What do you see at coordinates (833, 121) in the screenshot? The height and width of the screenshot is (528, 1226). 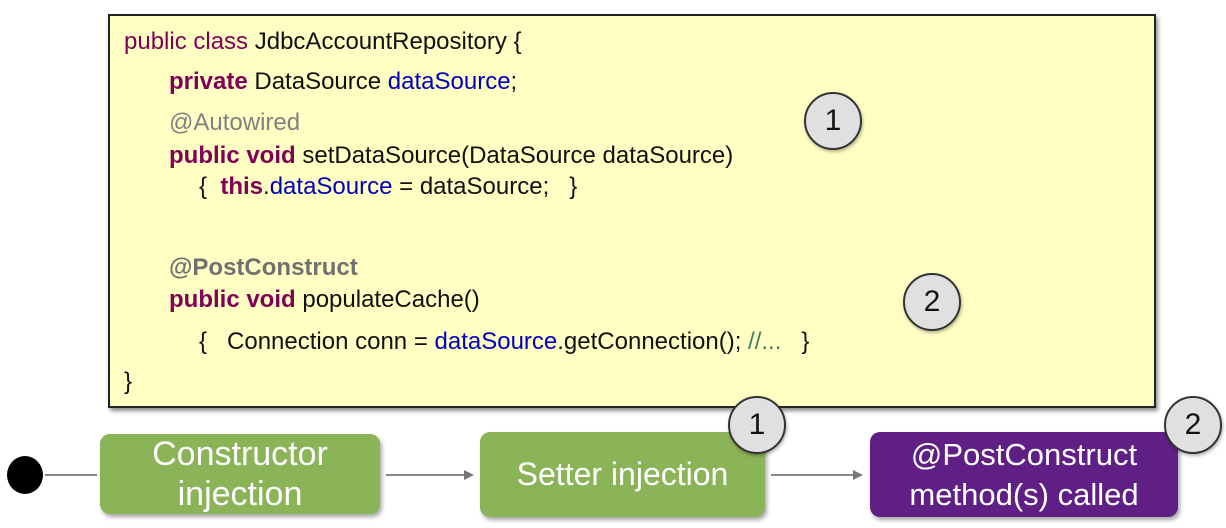 I see `marker-1-code: 1` at bounding box center [833, 121].